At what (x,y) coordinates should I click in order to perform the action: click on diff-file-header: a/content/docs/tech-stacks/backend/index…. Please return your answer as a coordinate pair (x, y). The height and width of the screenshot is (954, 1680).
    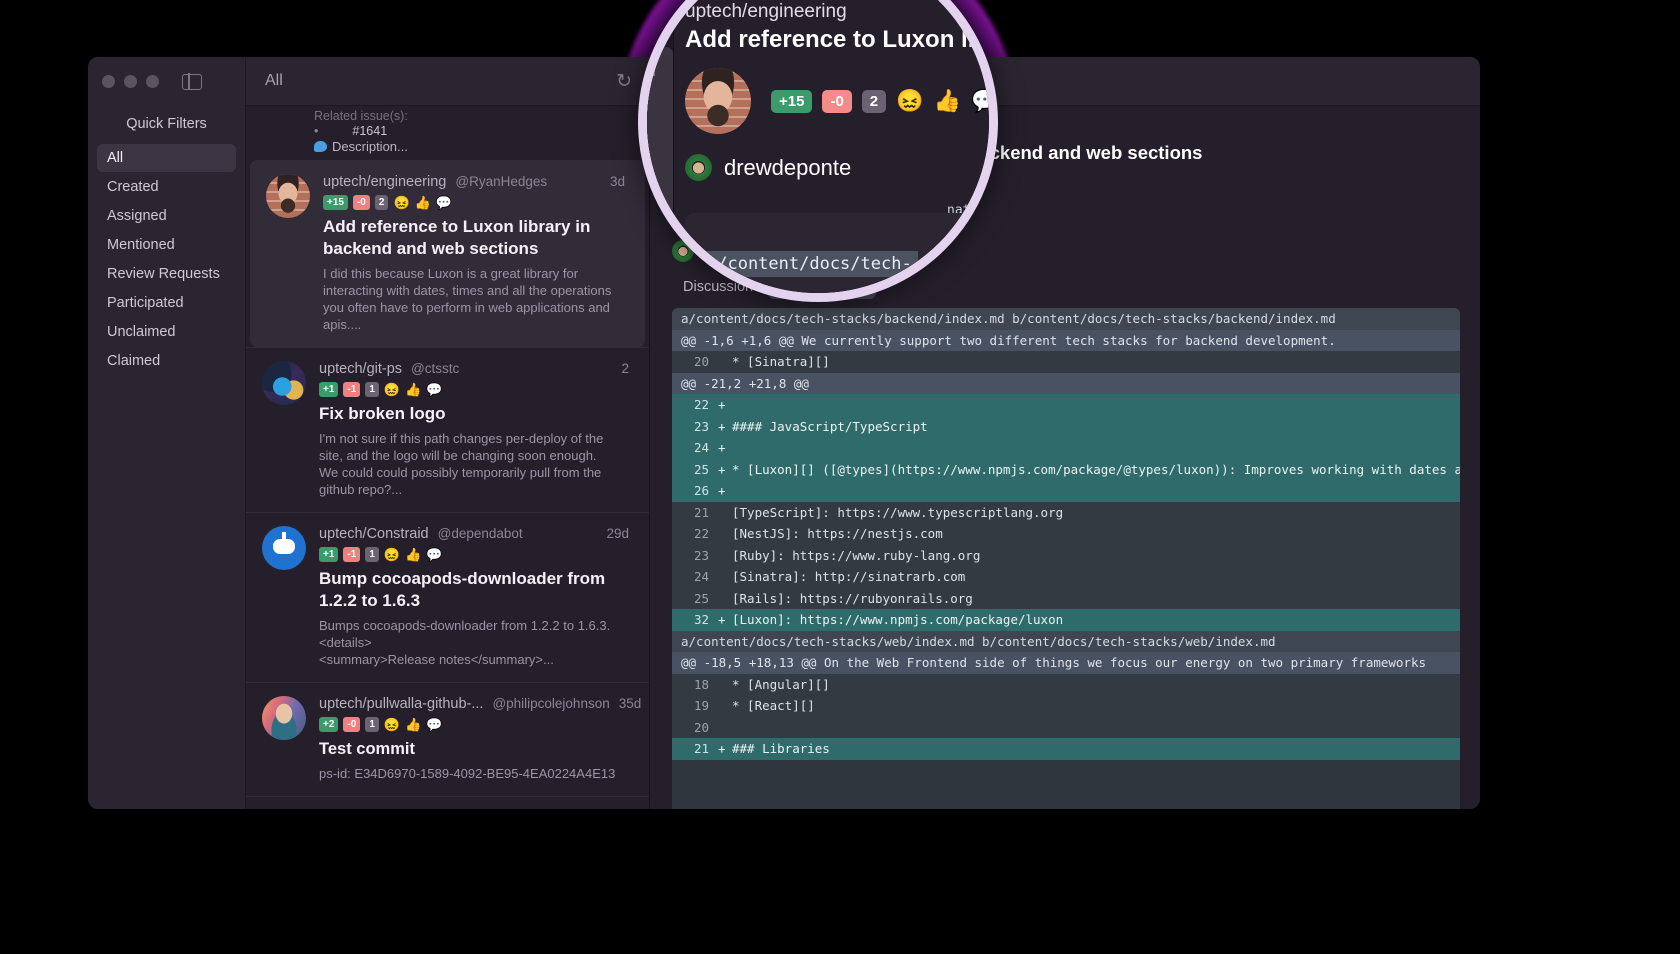
    Looking at the image, I should click on (1066, 319).